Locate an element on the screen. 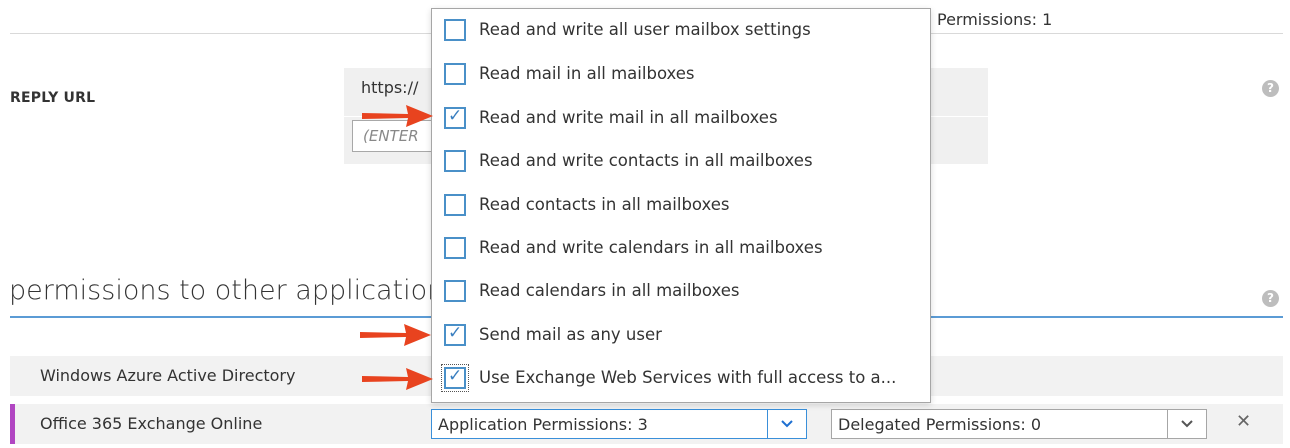 The image size is (1290, 448). delegated-permissions-value: Delegated Permissions: 0 is located at coordinates (940, 424).